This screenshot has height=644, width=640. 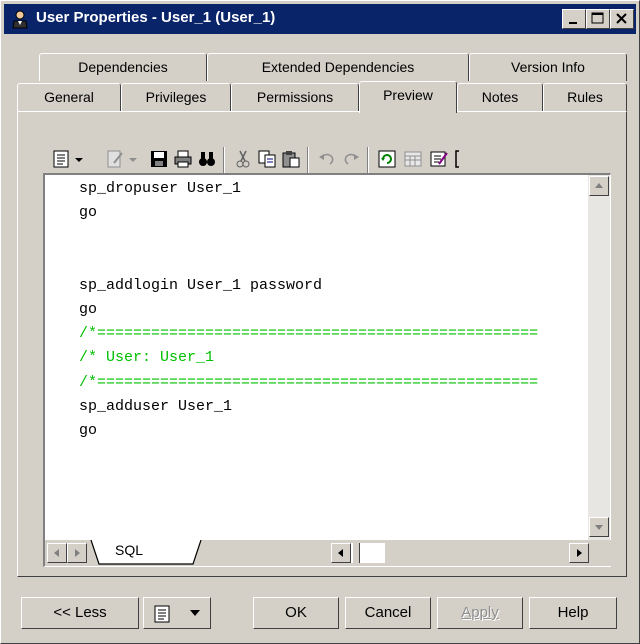 I want to click on maximize-button, so click(x=598, y=19).